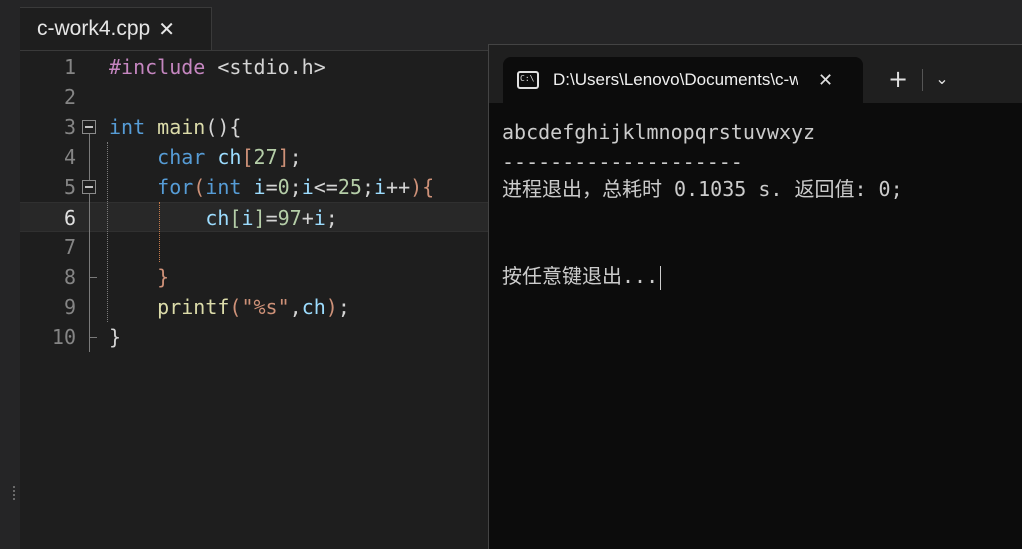 The height and width of the screenshot is (549, 1022). I want to click on new-tab-button: +, so click(898, 79).